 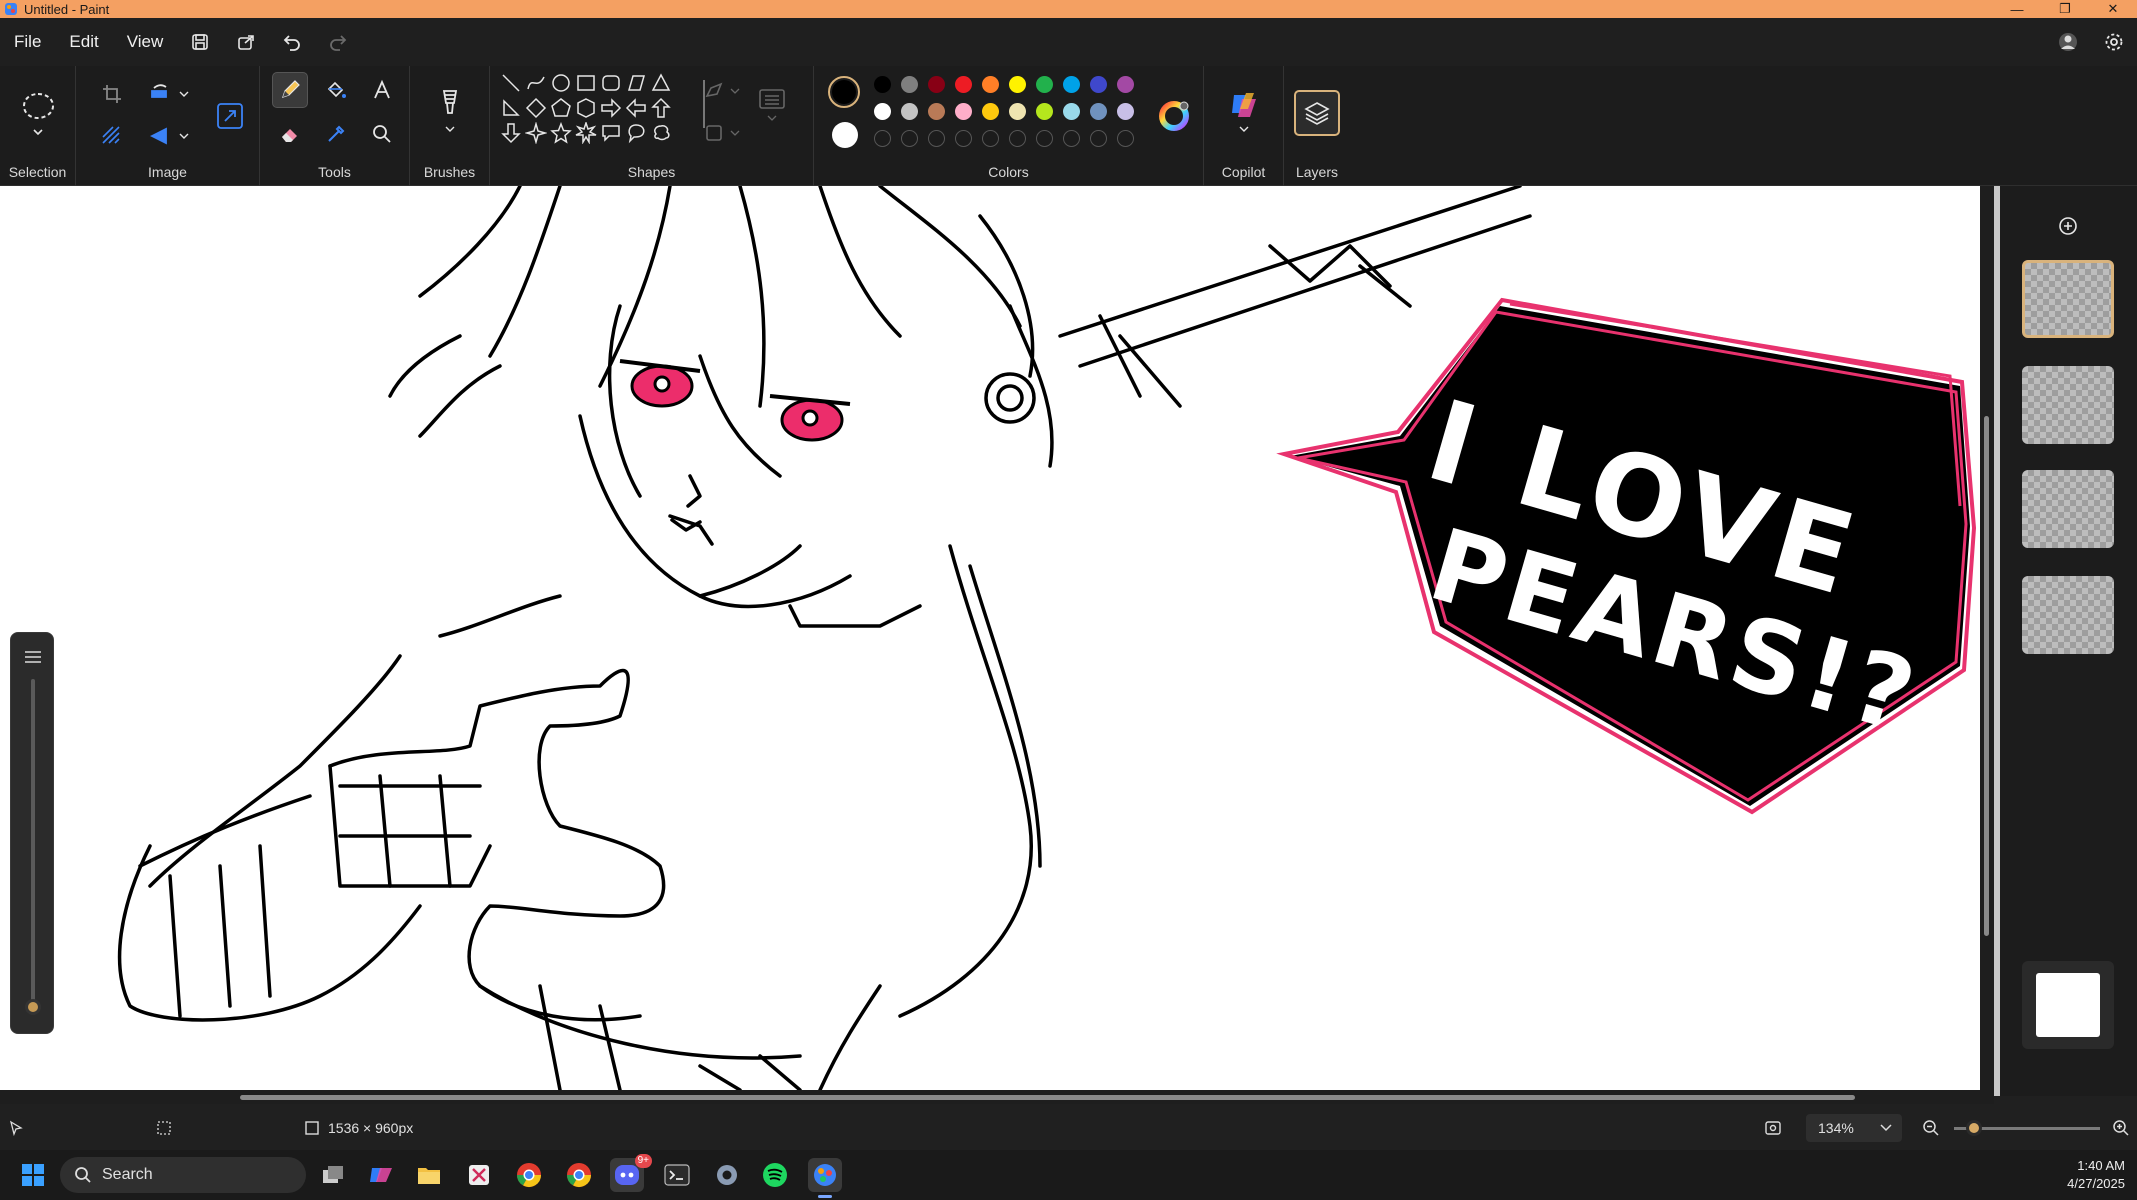 I want to click on remove-background-icon, so click(x=112, y=136).